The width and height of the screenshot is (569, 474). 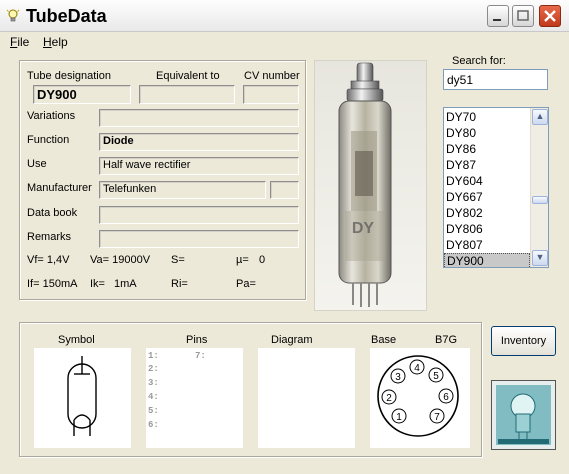 I want to click on base-pinout-icon: 1 2 3 4 5 6 7, so click(x=418, y=396).